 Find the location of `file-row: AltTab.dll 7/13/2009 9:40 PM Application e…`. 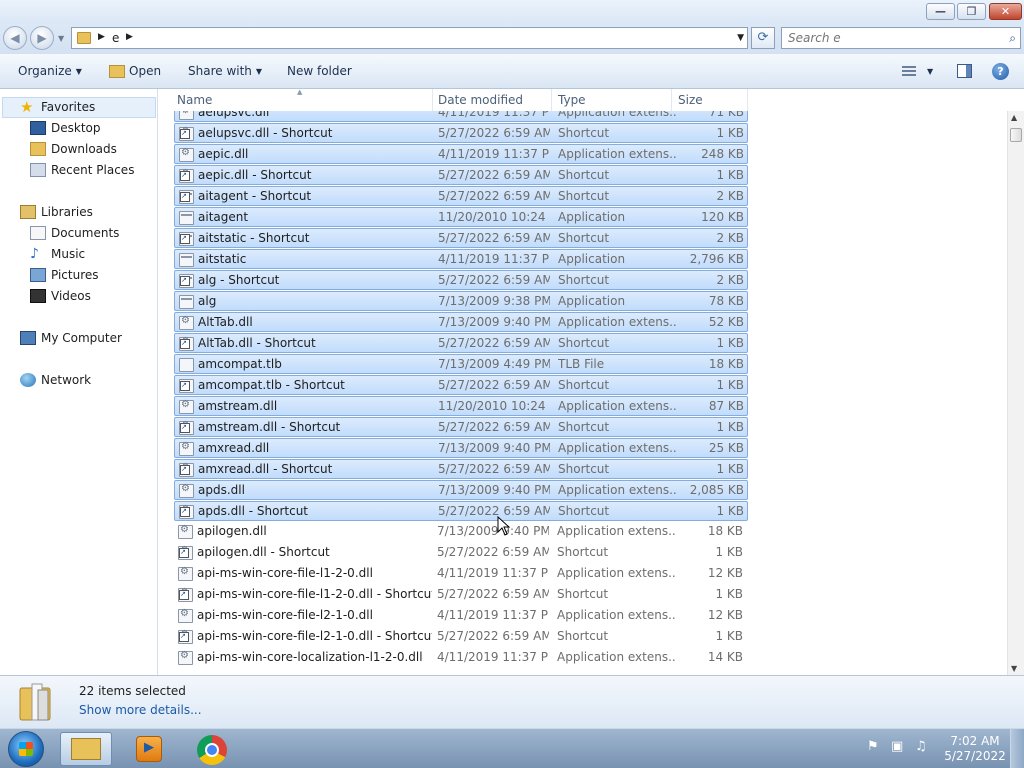

file-row: AltTab.dll 7/13/2009 9:40 PM Application e… is located at coordinates (461, 322).